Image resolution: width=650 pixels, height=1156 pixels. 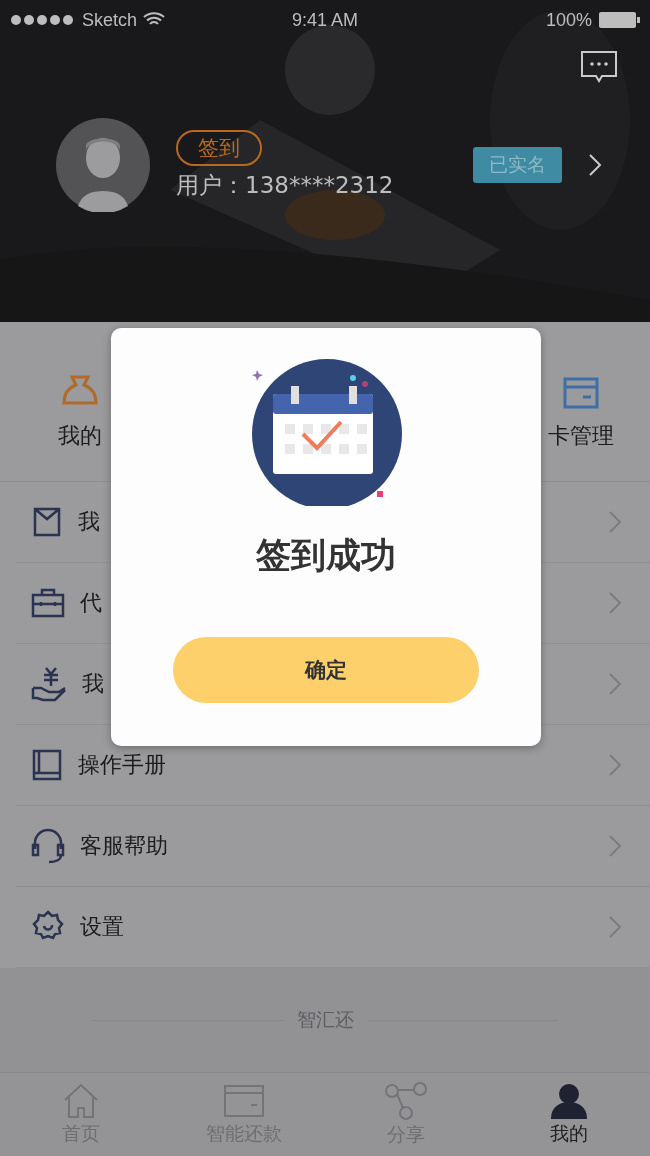 What do you see at coordinates (243, 1100) in the screenshot?
I see `card-icon` at bounding box center [243, 1100].